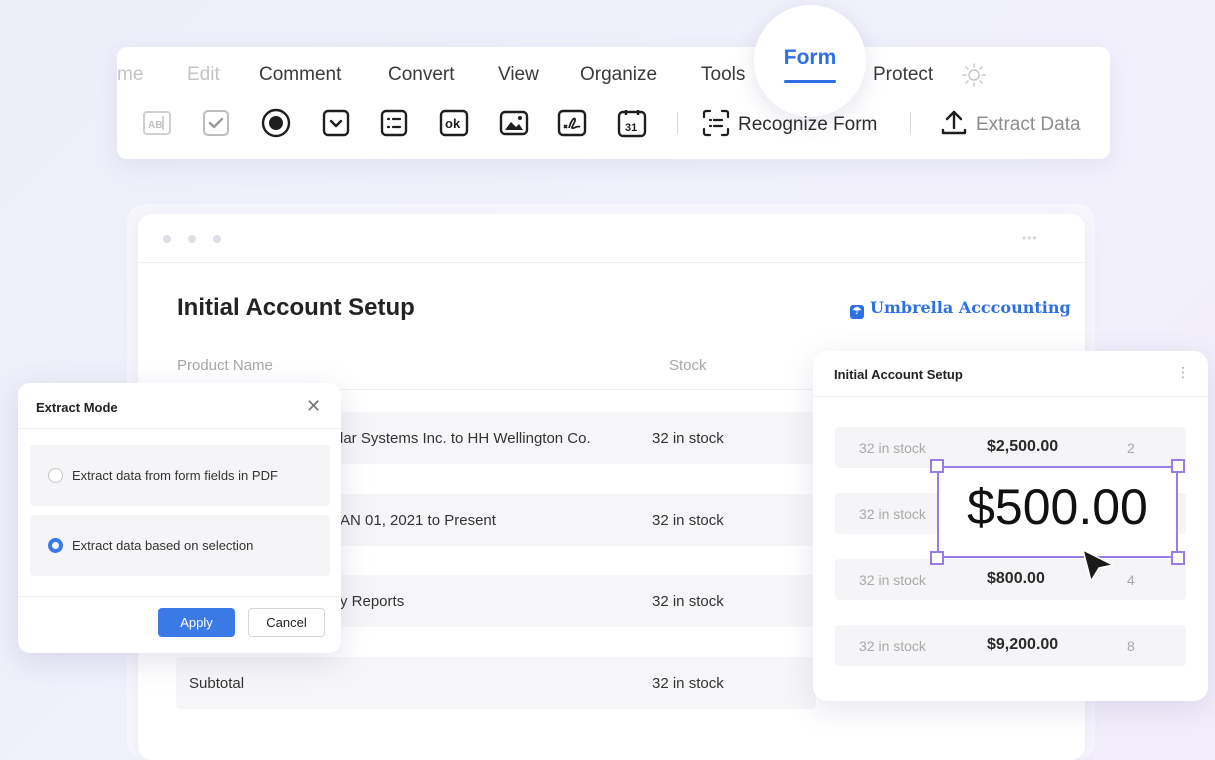 The height and width of the screenshot is (760, 1215). I want to click on panel-divider, so click(1010, 396).